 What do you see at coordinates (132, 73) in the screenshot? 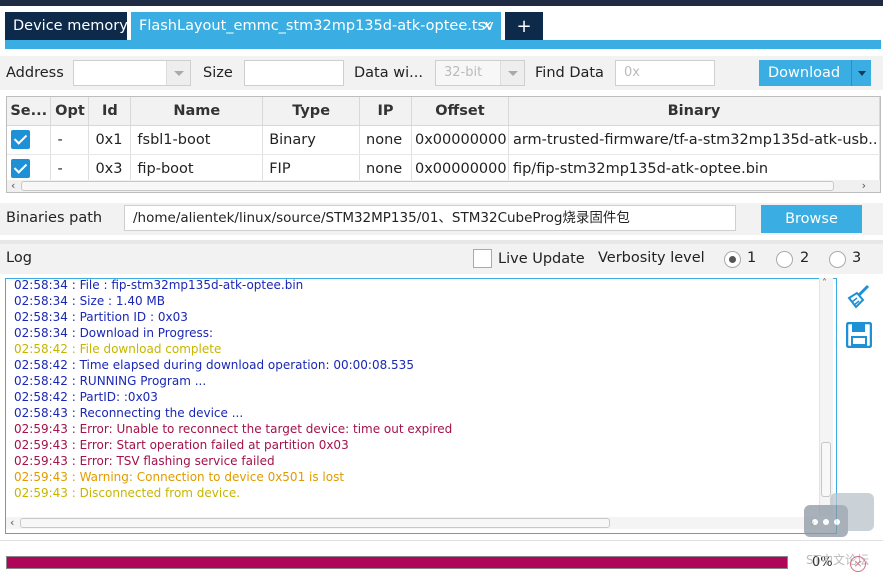
I see `address-combo` at bounding box center [132, 73].